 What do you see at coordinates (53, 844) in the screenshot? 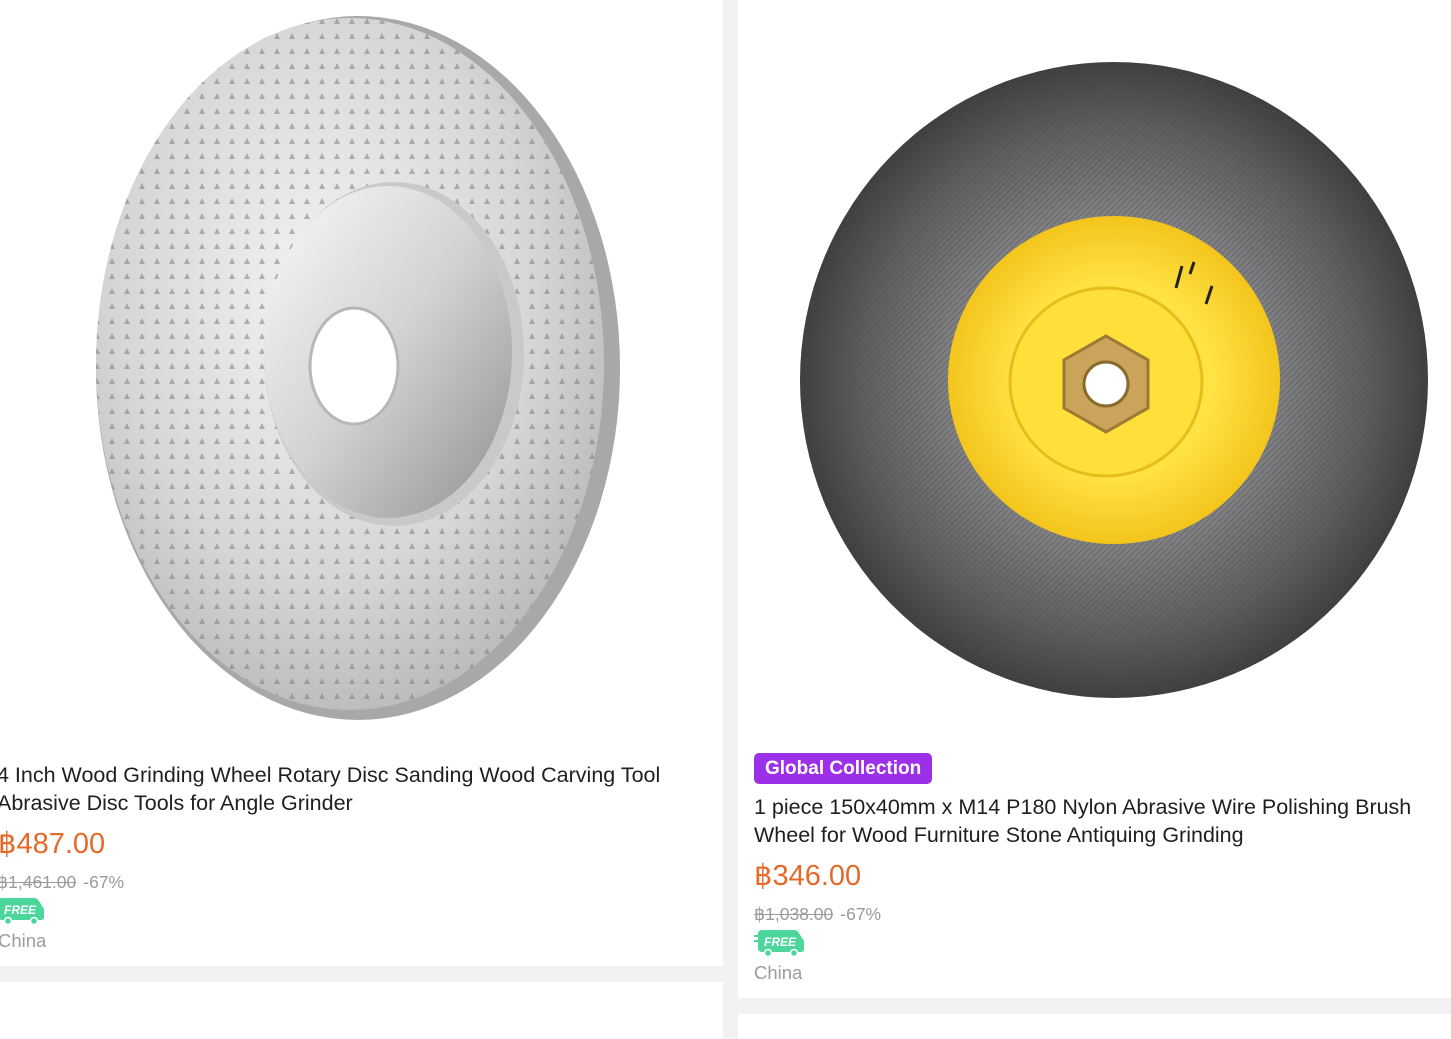
I see `product-price: ฿487.00` at bounding box center [53, 844].